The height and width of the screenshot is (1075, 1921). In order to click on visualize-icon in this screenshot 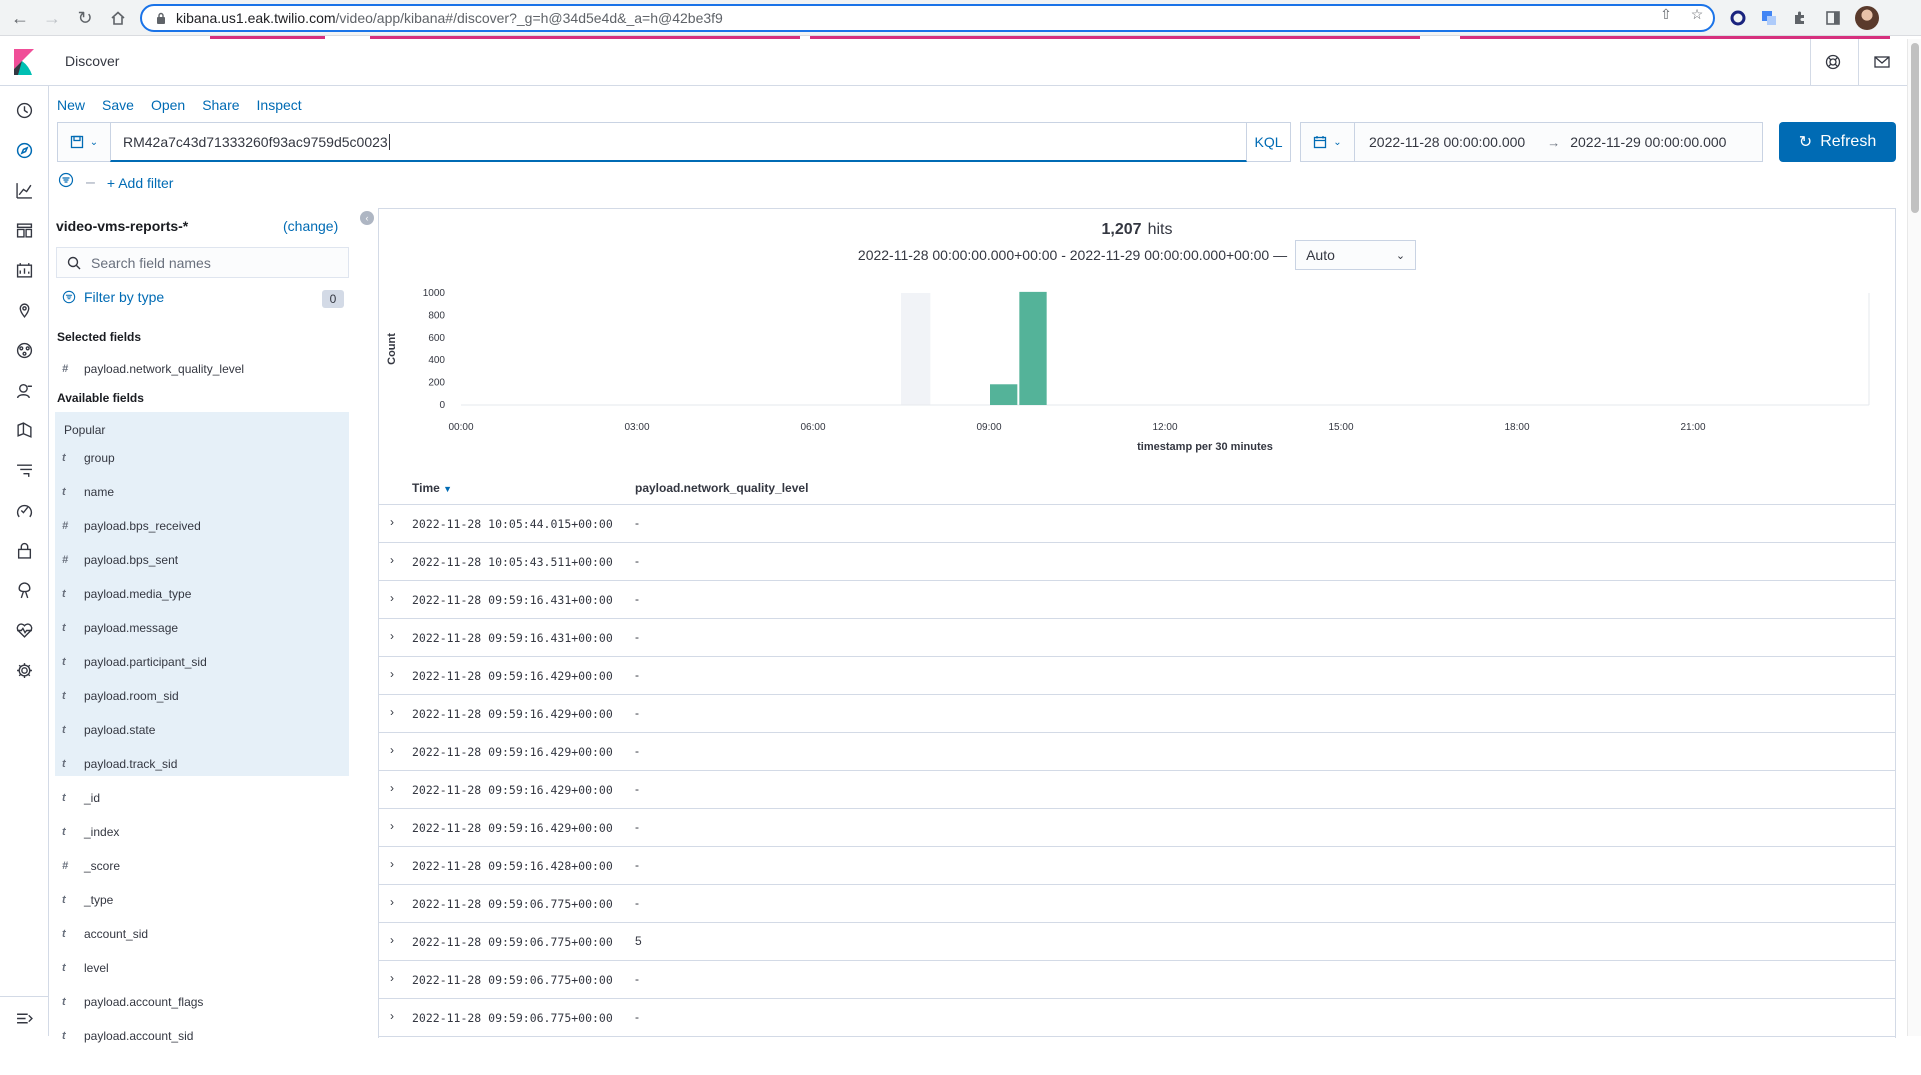, I will do `click(24, 190)`.